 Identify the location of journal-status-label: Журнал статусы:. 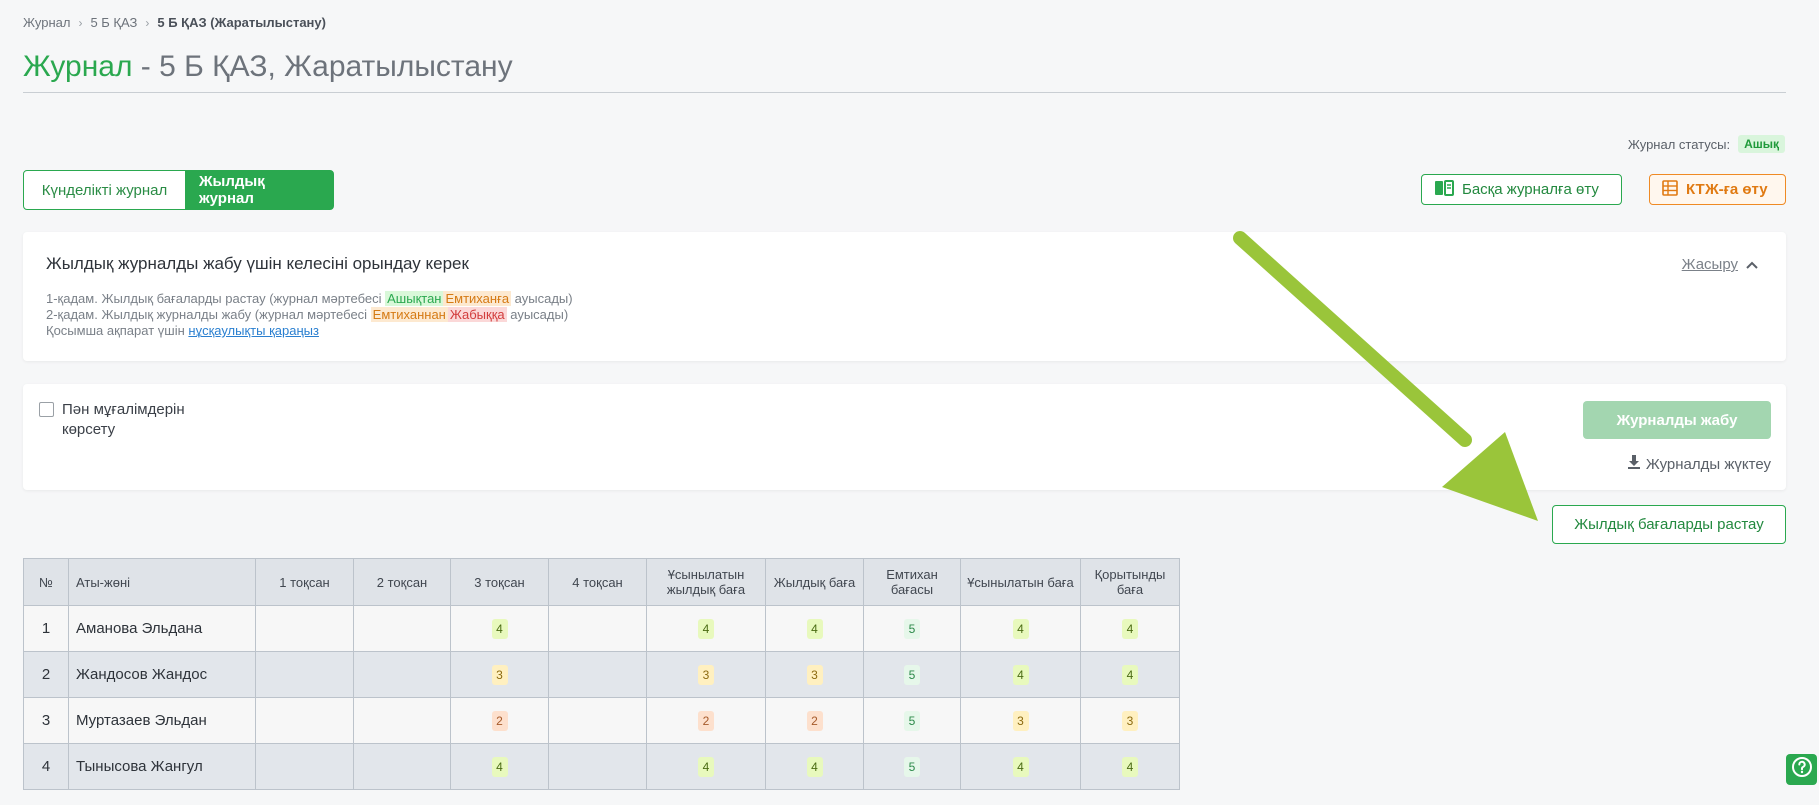
(1679, 144).